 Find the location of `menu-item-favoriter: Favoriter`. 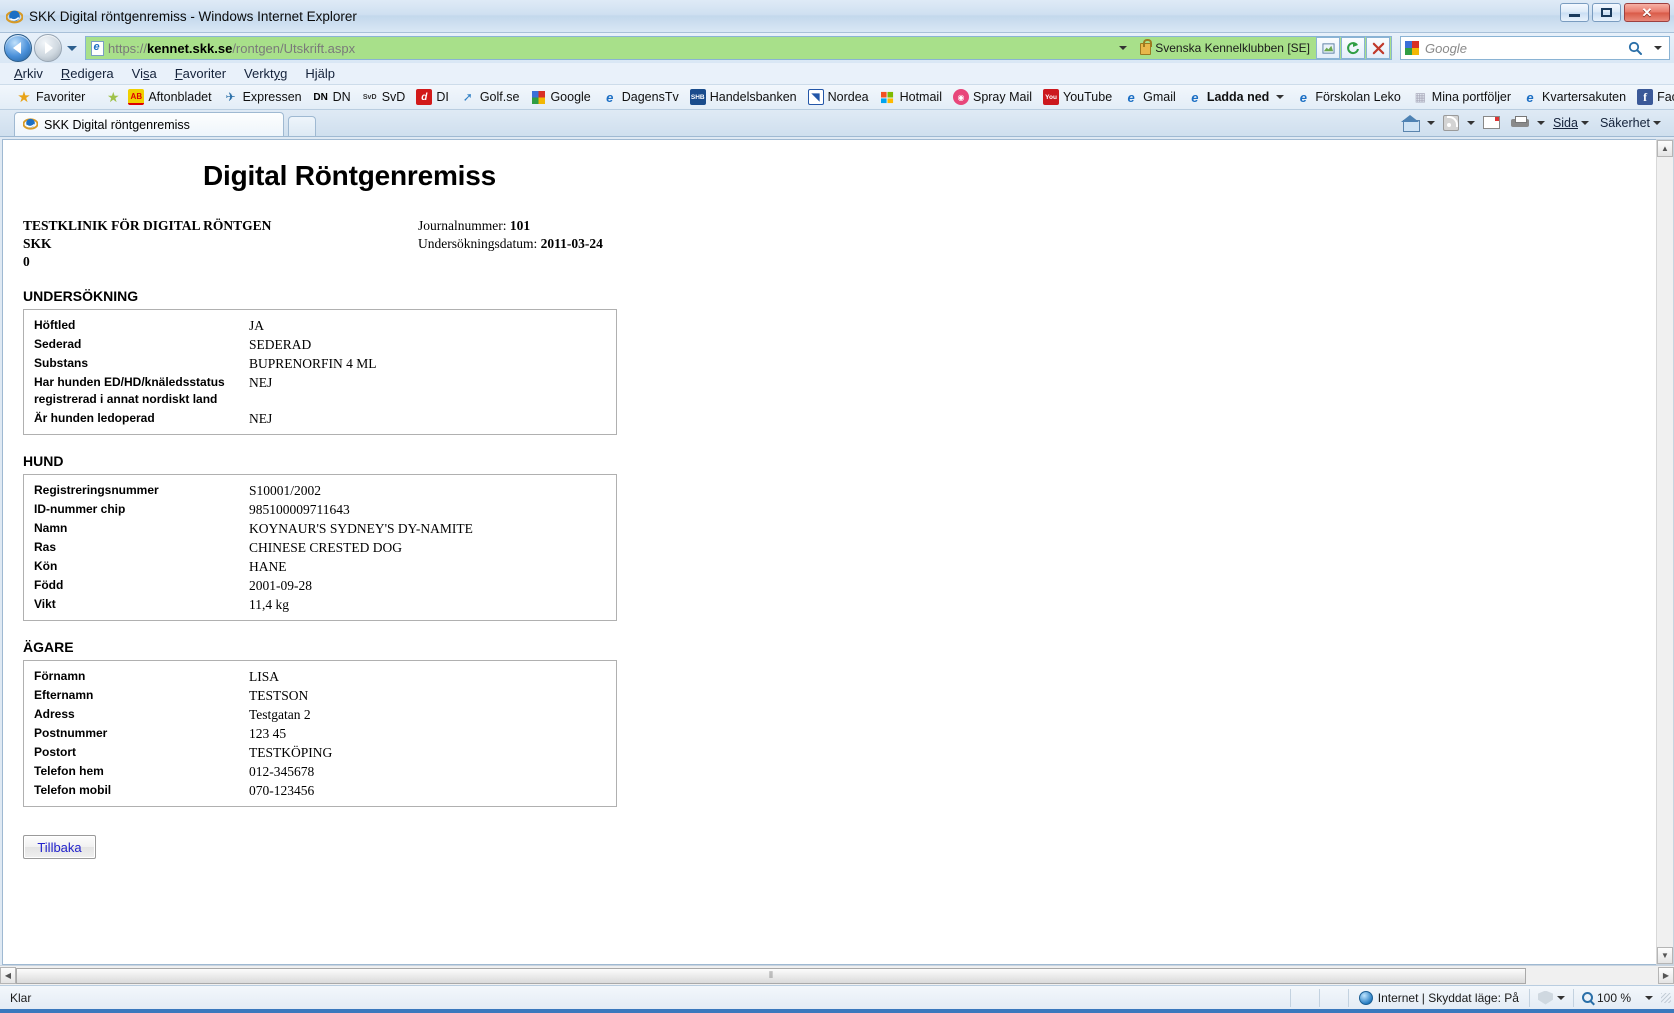

menu-item-favoriter: Favoriter is located at coordinates (200, 73).